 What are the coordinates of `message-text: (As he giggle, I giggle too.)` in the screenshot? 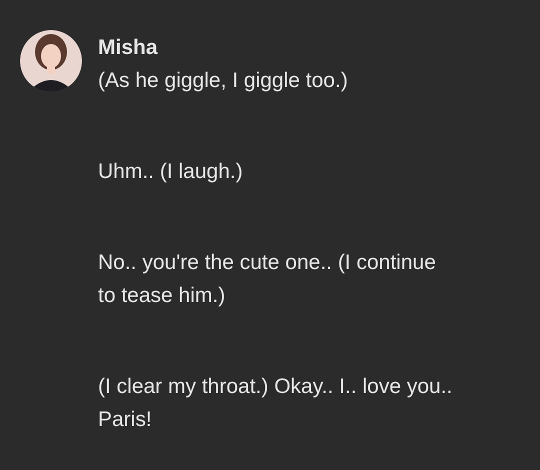 It's located at (223, 81).